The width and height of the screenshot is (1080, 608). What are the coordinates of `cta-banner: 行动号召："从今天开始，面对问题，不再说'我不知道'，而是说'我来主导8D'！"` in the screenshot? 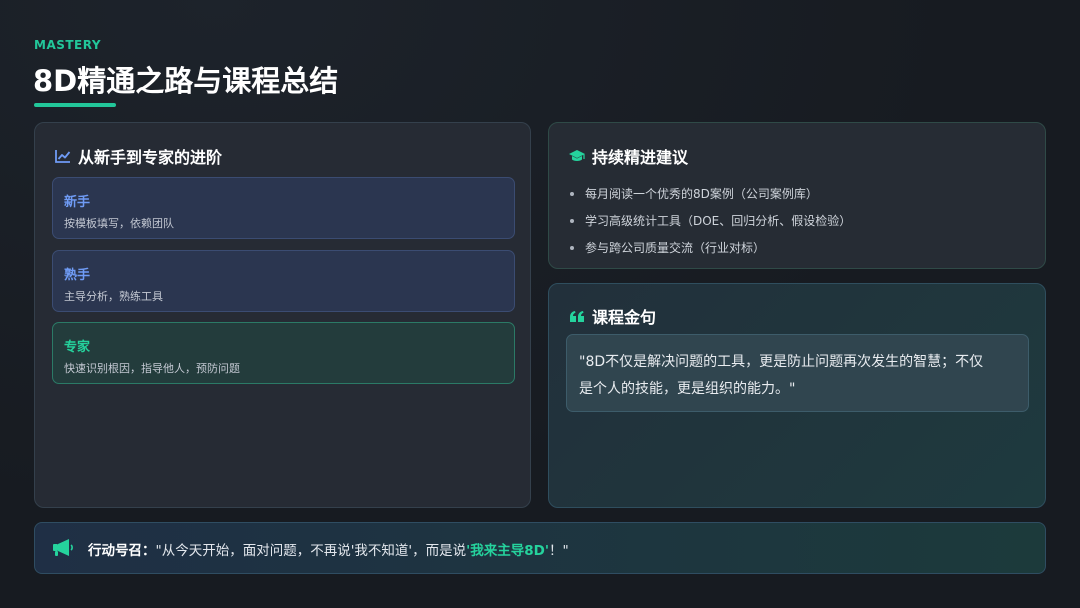 It's located at (540, 548).